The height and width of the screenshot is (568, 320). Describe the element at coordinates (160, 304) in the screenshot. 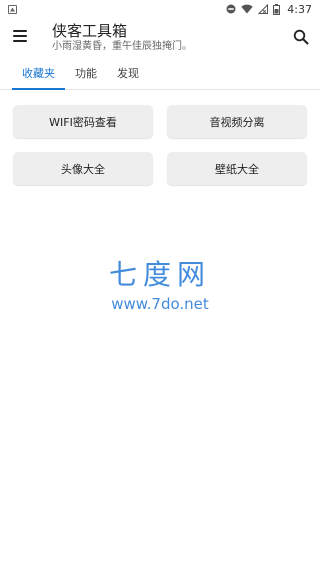

I see `watermark-url: www.7do.net` at that location.